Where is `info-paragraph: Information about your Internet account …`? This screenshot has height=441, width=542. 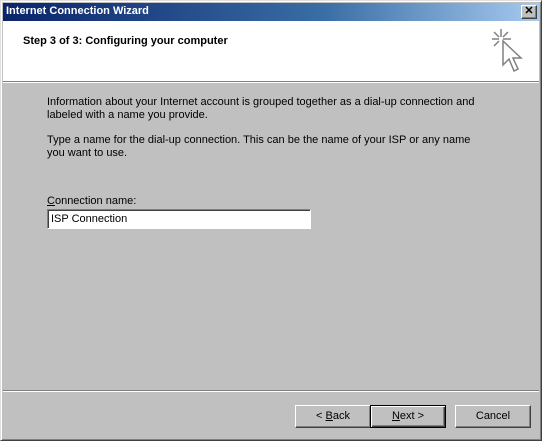
info-paragraph: Information about your Internet account … is located at coordinates (261, 108).